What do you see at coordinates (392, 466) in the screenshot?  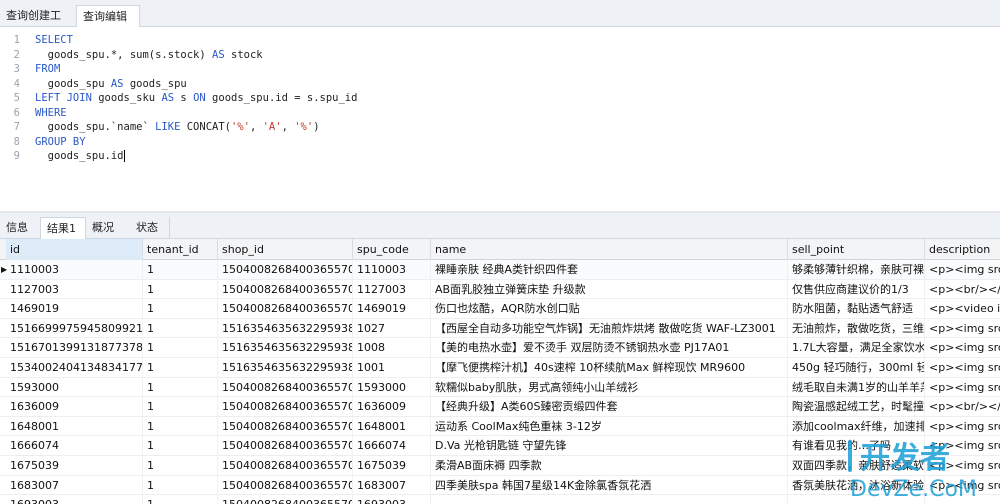 I see `table-cell-spu-code: 1675039` at bounding box center [392, 466].